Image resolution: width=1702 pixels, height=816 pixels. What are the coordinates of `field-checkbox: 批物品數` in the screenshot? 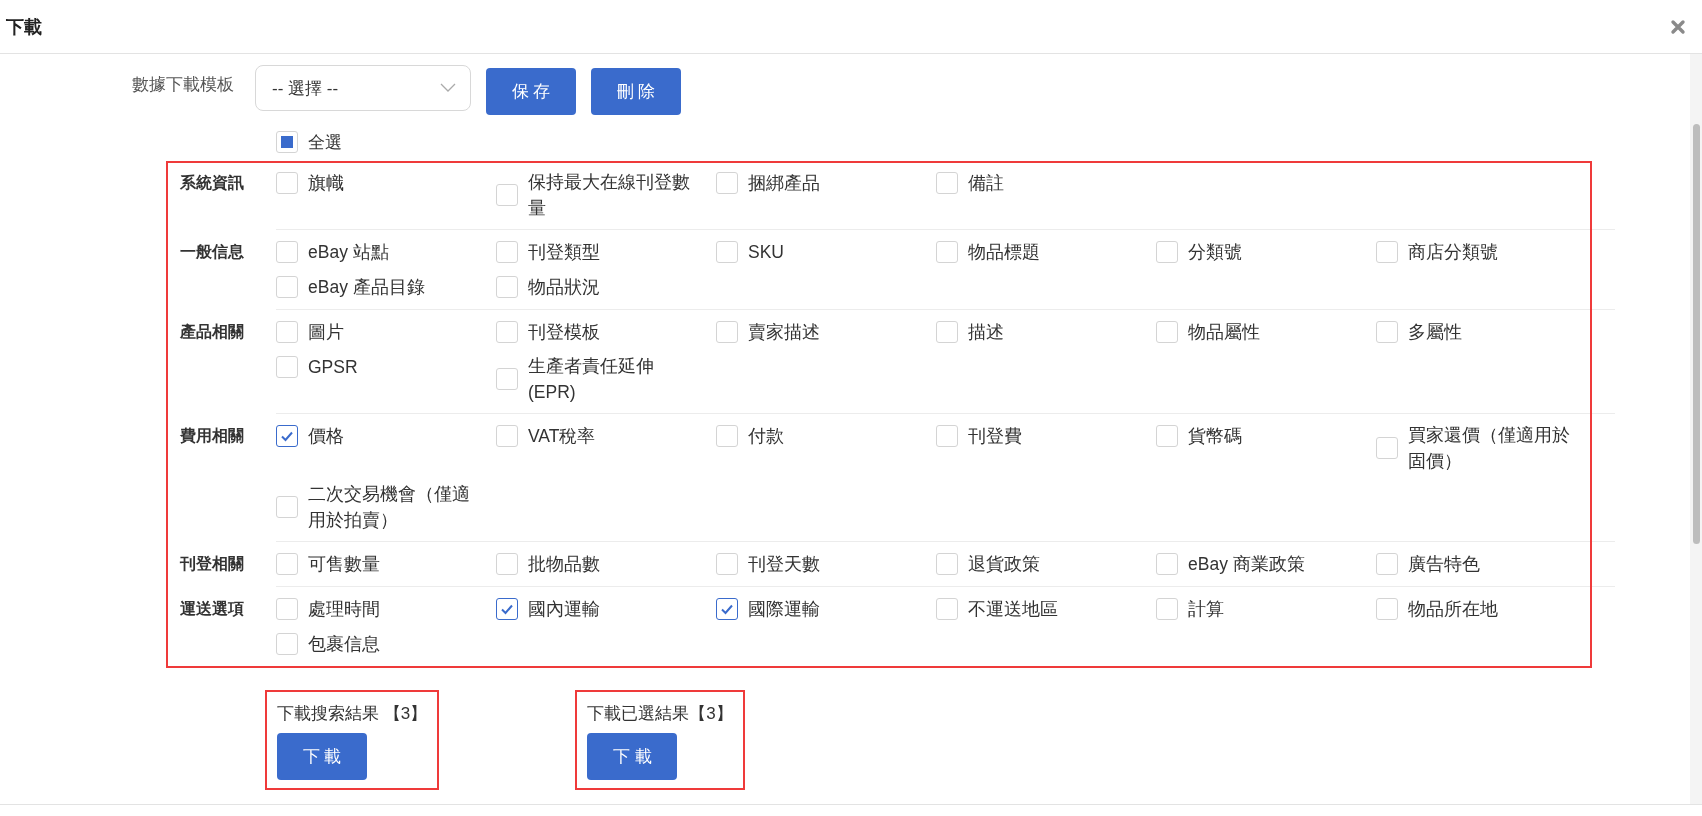 It's located at (606, 564).